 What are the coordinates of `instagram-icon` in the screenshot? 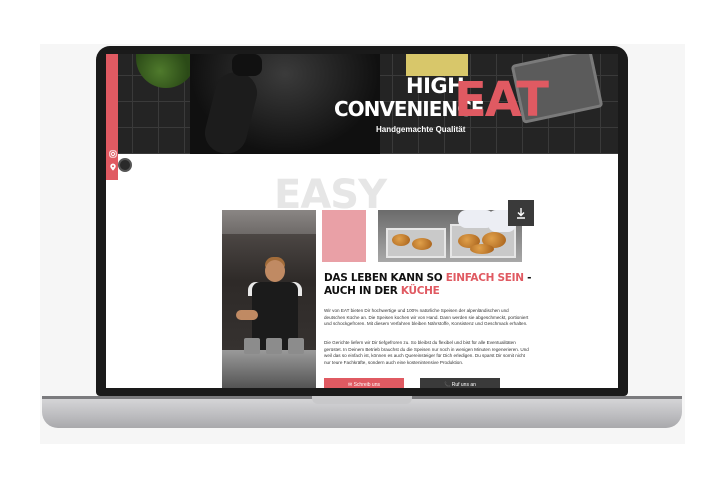 It's located at (112, 154).